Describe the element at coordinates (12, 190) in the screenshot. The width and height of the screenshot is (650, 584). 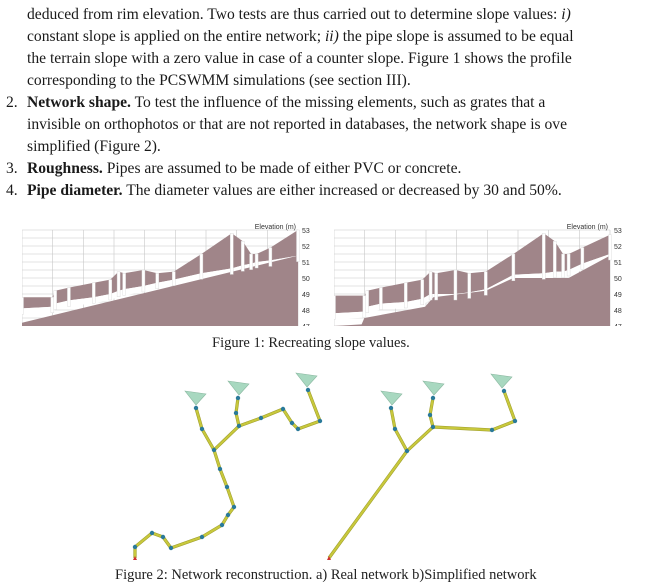
I see `list-number: 4.` at that location.